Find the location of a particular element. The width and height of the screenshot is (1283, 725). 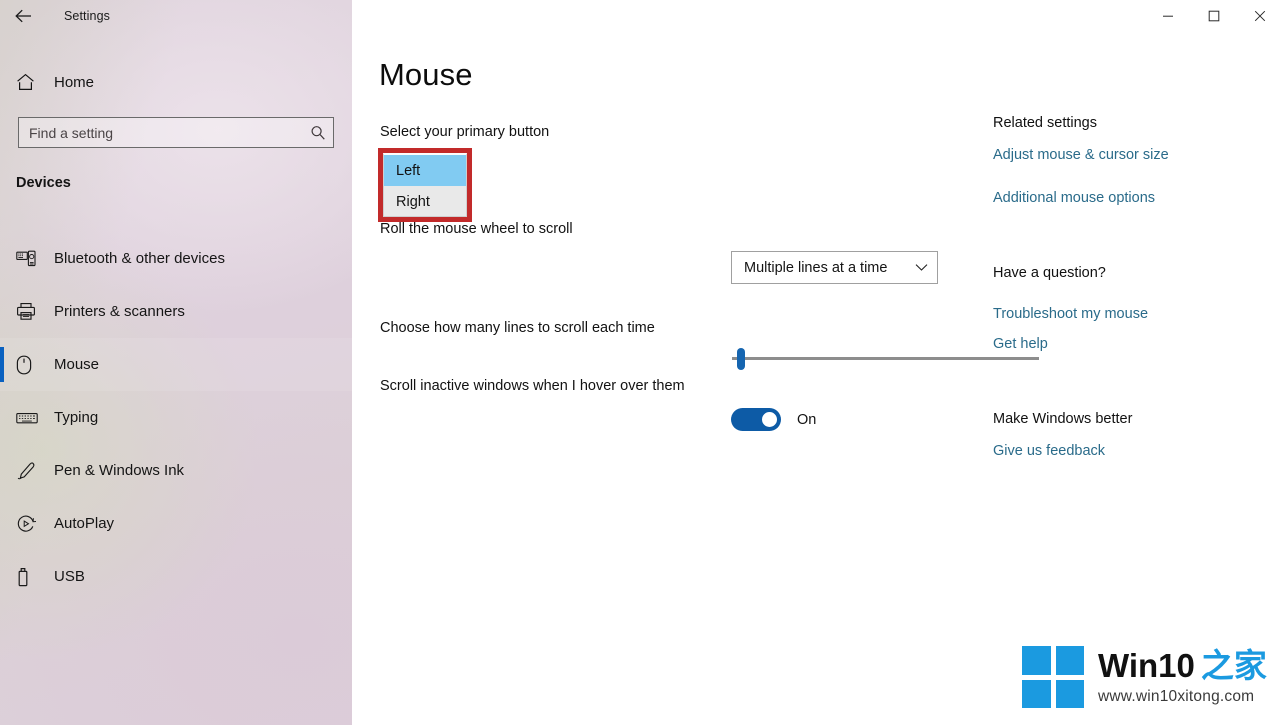

sidebar-item-label: Bluetooth & other devices is located at coordinates (139, 258).